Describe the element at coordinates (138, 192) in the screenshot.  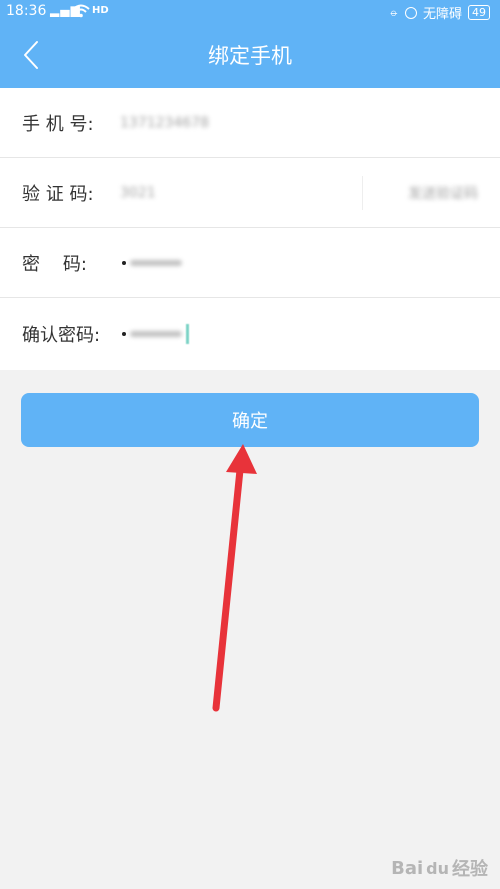
I see `code-input: 3021` at that location.